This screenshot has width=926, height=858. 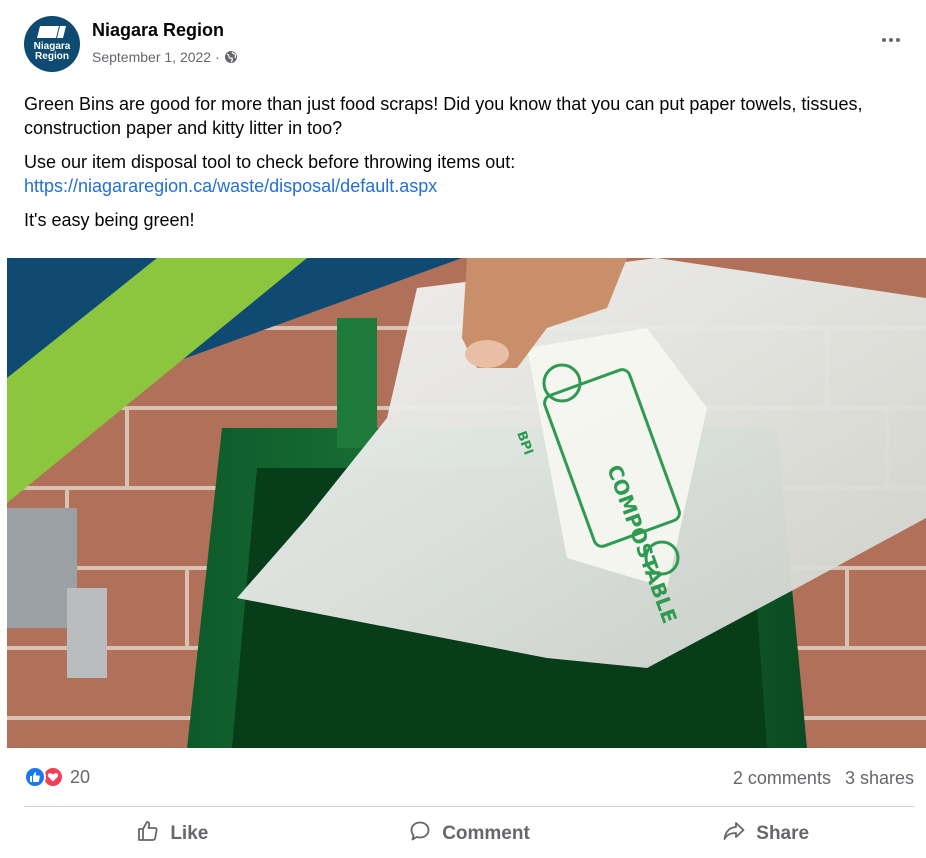 I want to click on post-stats: 20 2 comments 3 shares, so click(x=469, y=777).